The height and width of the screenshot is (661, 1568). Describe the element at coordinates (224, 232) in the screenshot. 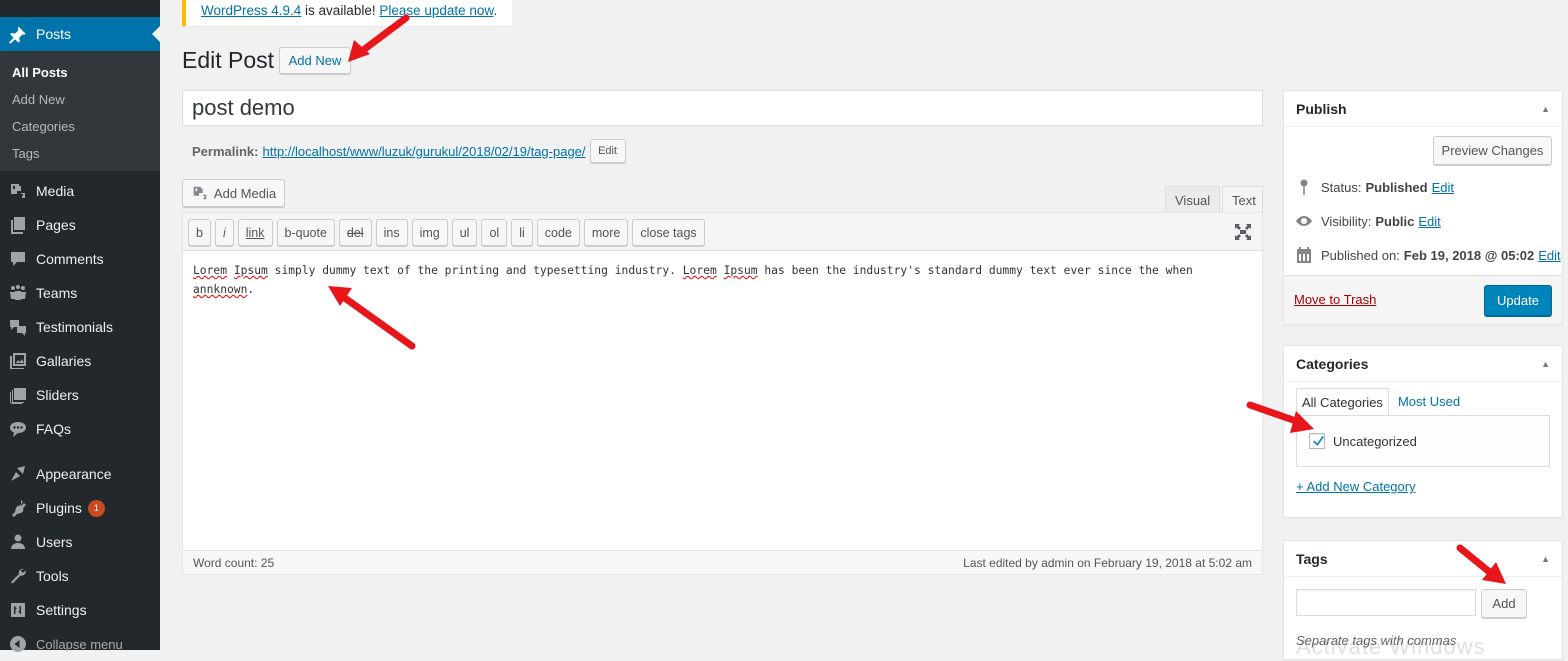

I see `qt-italic-button: i` at that location.